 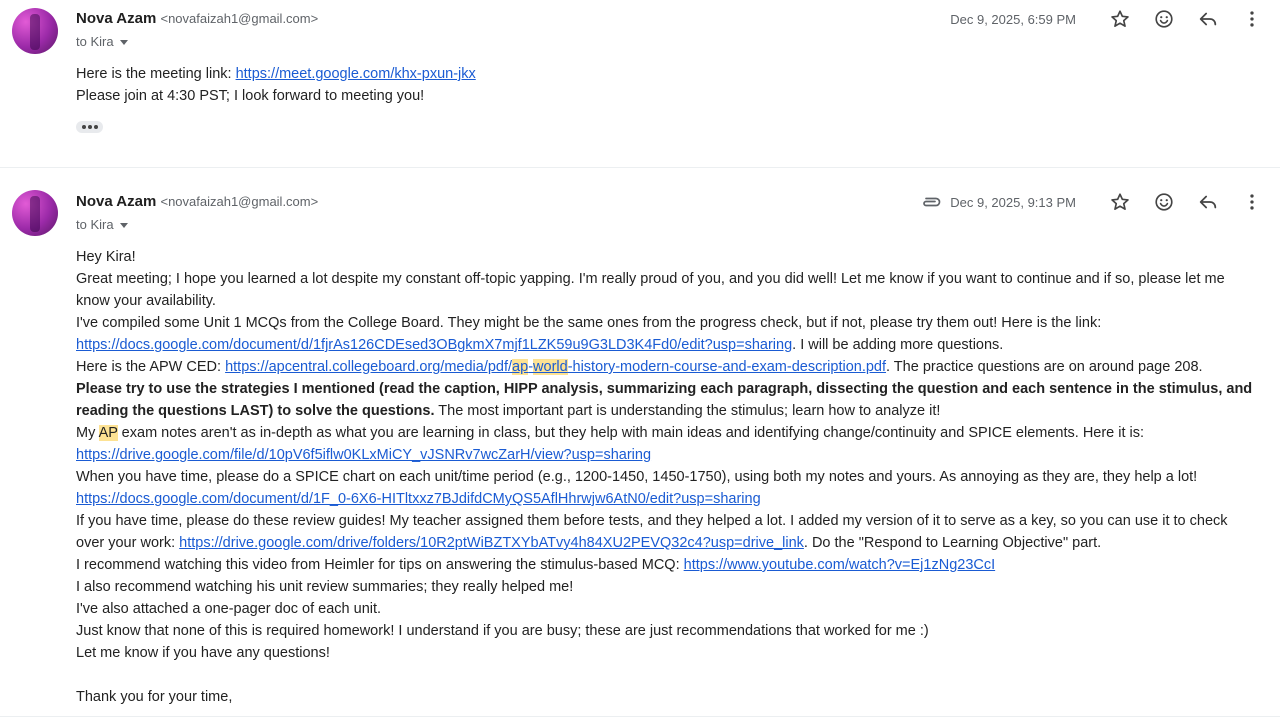 What do you see at coordinates (550, 367) in the screenshot?
I see `search-highlight: world` at bounding box center [550, 367].